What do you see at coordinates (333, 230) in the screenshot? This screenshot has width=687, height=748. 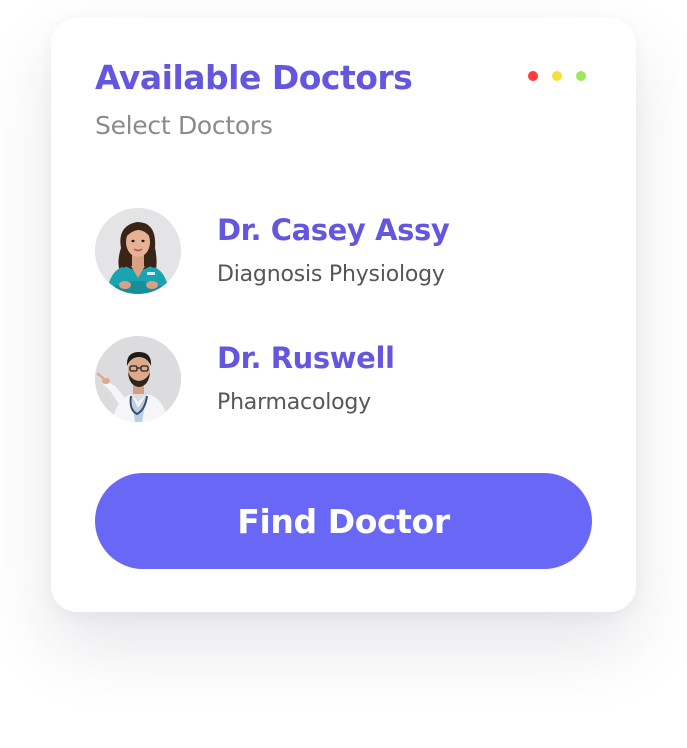 I see `doctor-name: Dr. Casey Assy` at bounding box center [333, 230].